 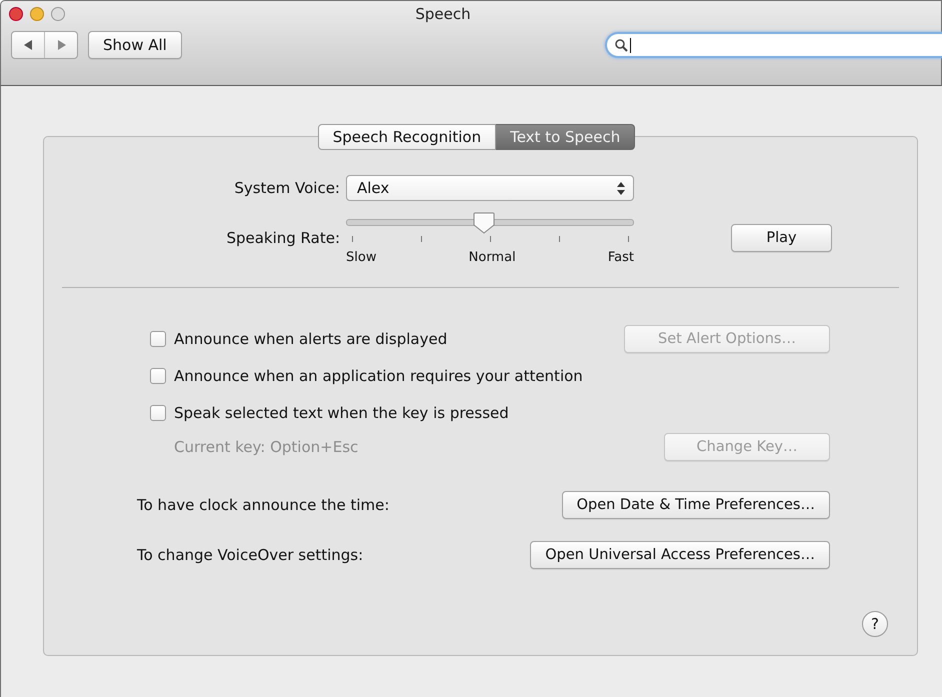 What do you see at coordinates (566, 137) in the screenshot?
I see `tab: Text to Speech` at bounding box center [566, 137].